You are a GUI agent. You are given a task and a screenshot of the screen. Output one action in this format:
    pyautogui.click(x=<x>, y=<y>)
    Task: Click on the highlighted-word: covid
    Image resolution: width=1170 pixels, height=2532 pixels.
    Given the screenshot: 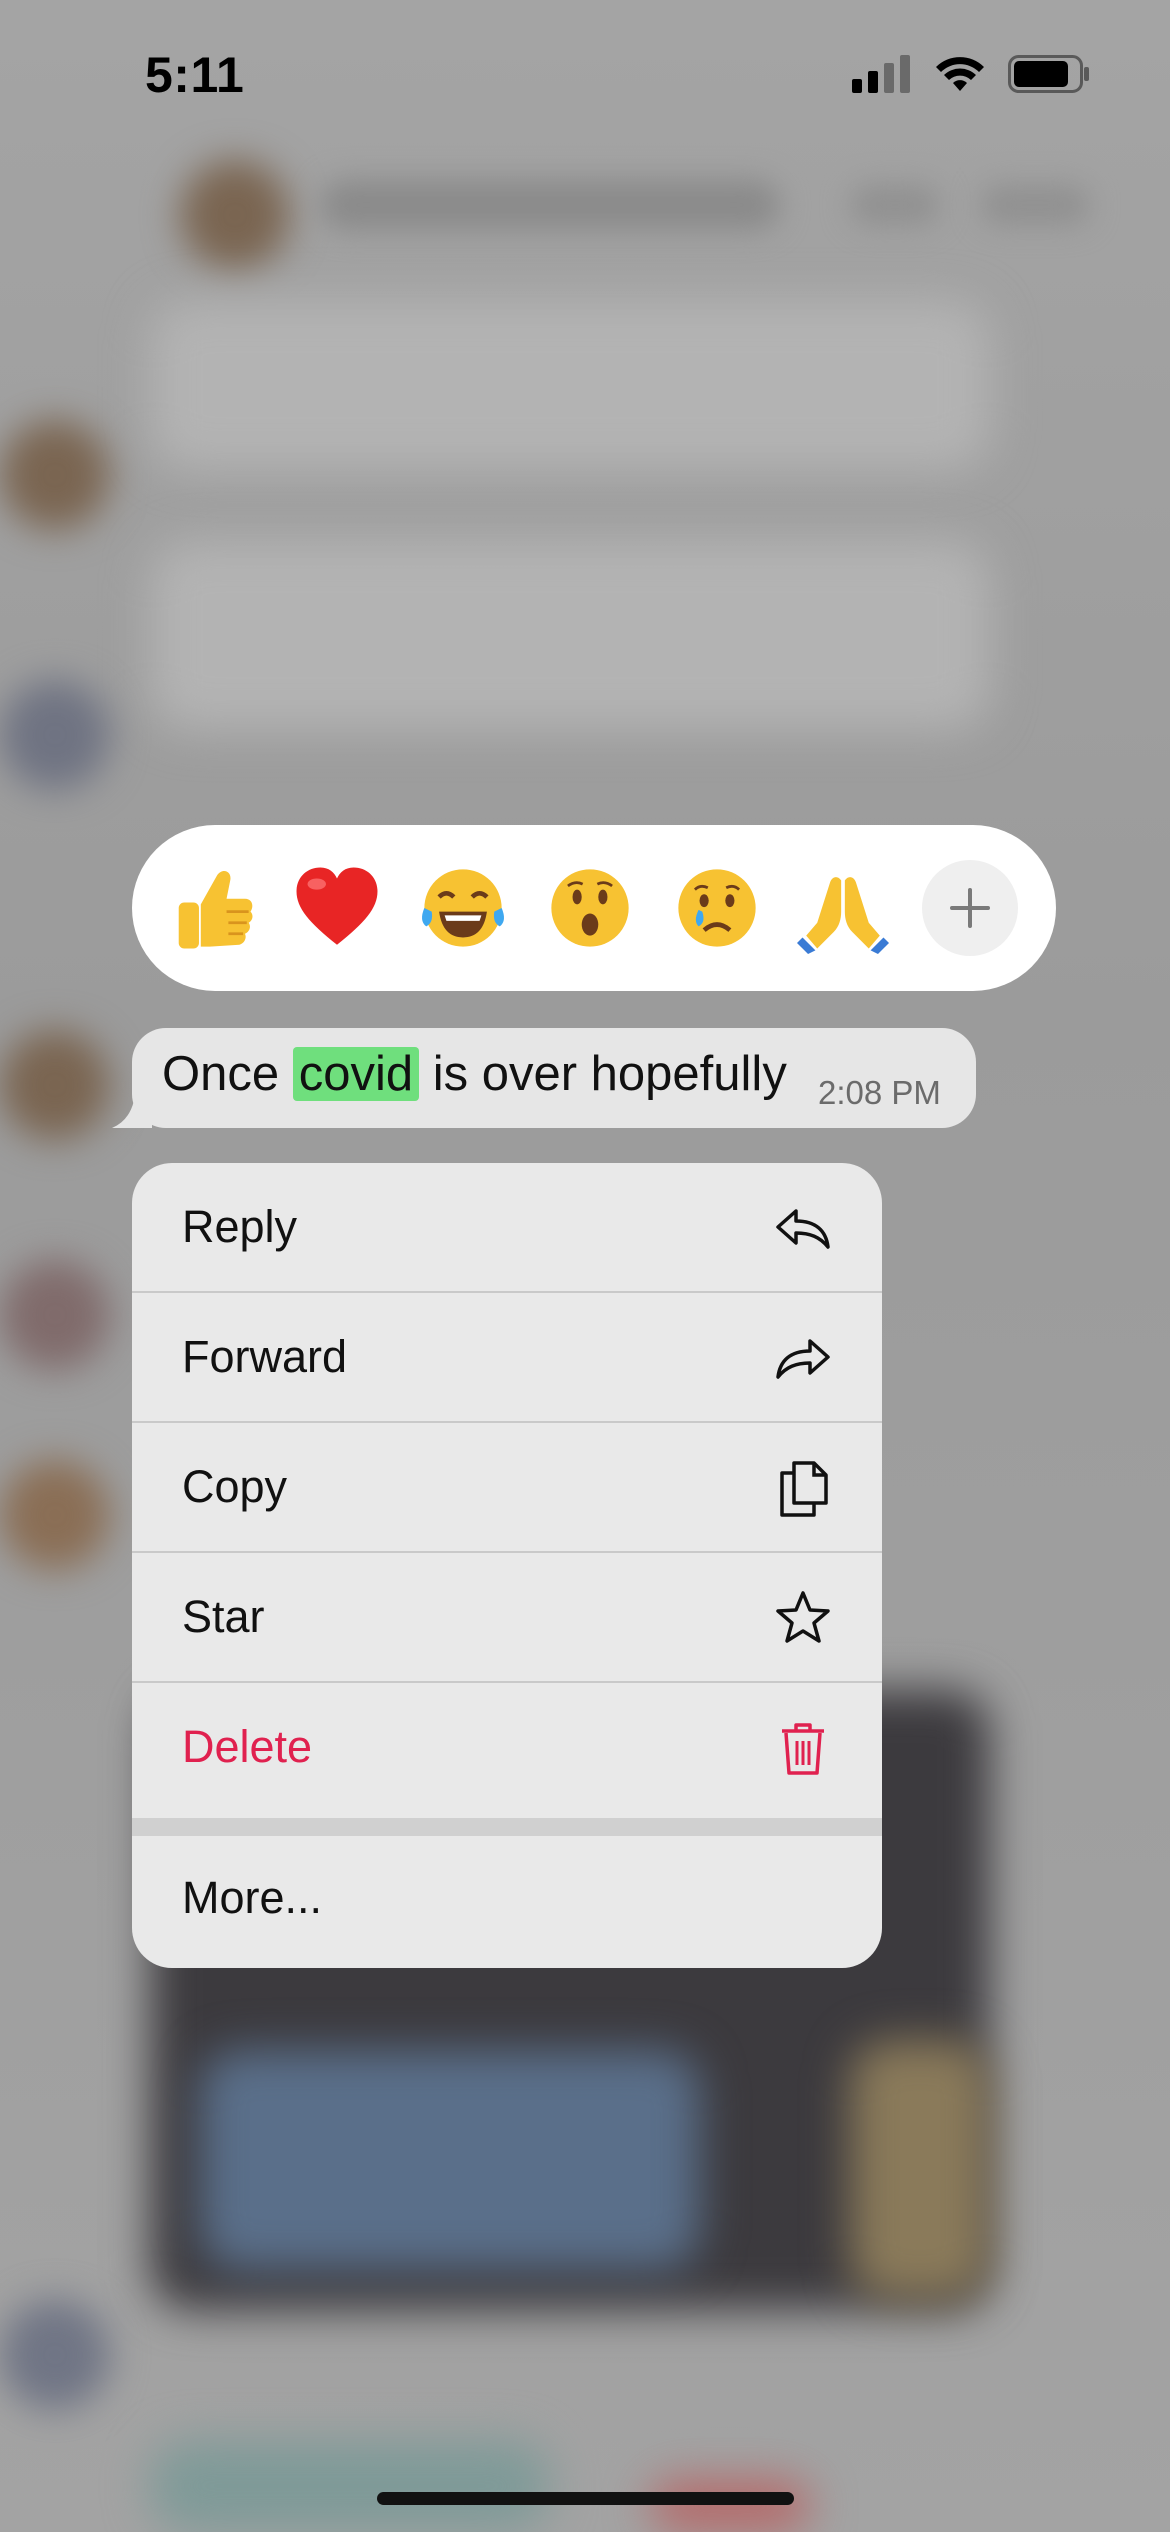 What is the action you would take?
    pyautogui.click(x=356, y=1074)
    